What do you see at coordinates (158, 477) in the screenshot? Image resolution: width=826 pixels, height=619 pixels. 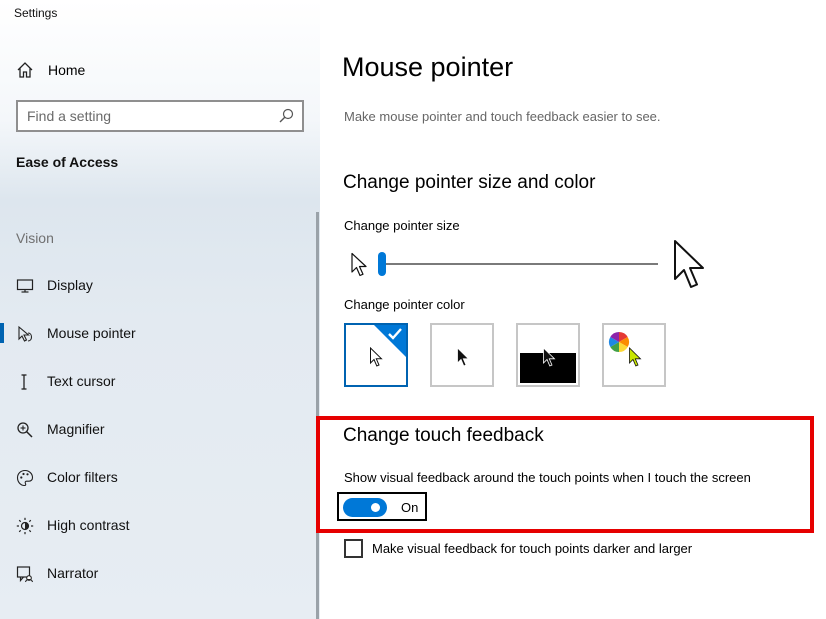 I see `sidebar-item-color-filters: Color filters` at bounding box center [158, 477].